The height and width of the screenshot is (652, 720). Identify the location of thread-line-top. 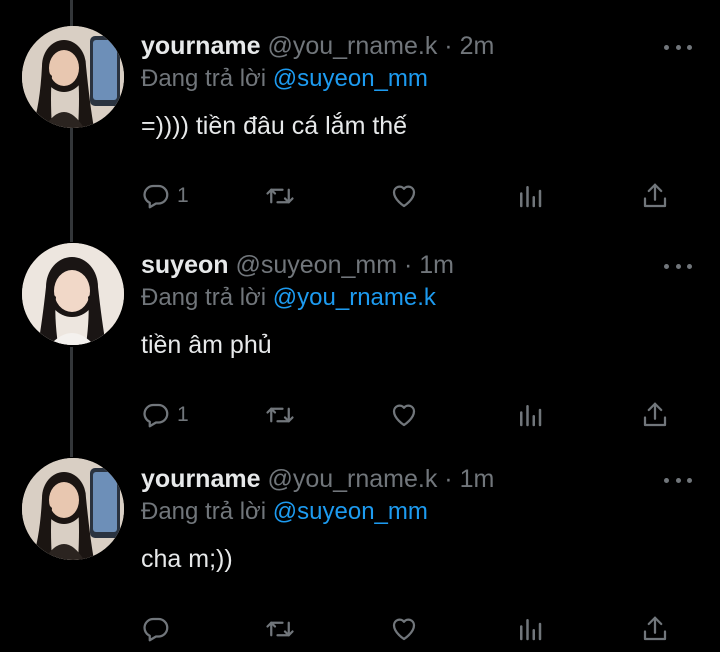
(71, 13).